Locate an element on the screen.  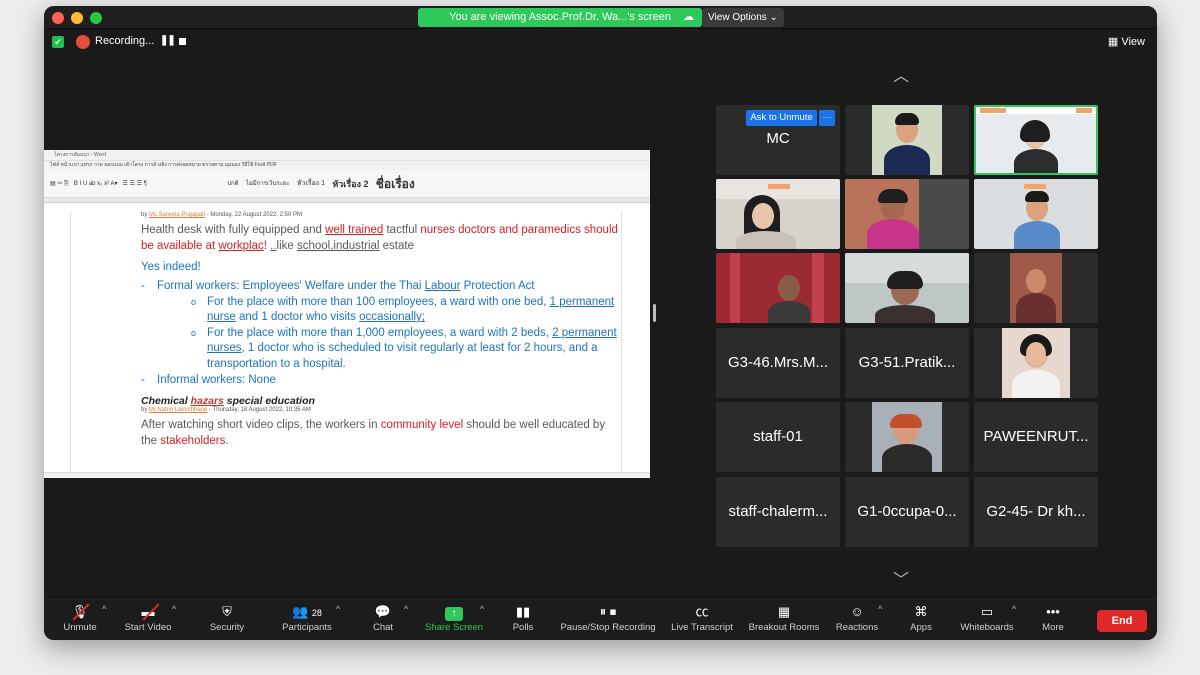
security-button: ⛨ Security is located at coordinates (227, 620).